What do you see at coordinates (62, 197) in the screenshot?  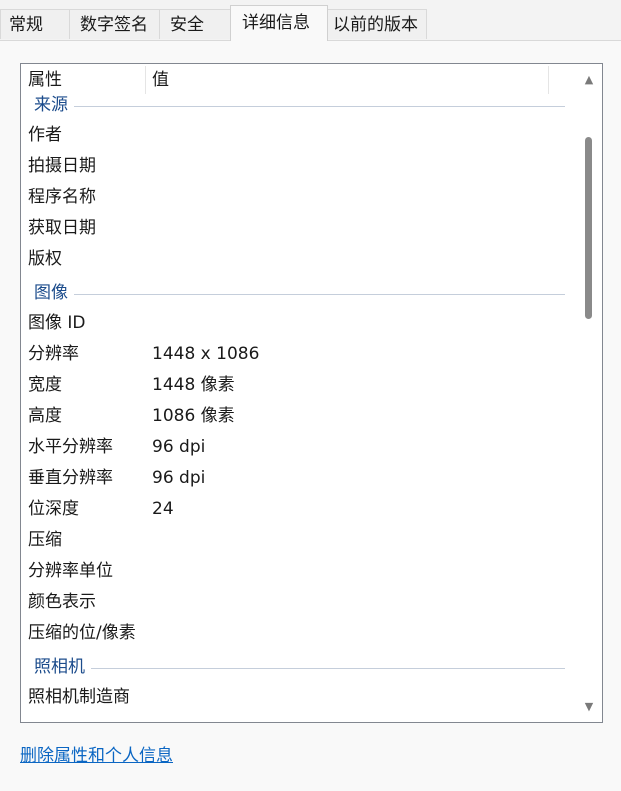 I see `property-name: 程序名称` at bounding box center [62, 197].